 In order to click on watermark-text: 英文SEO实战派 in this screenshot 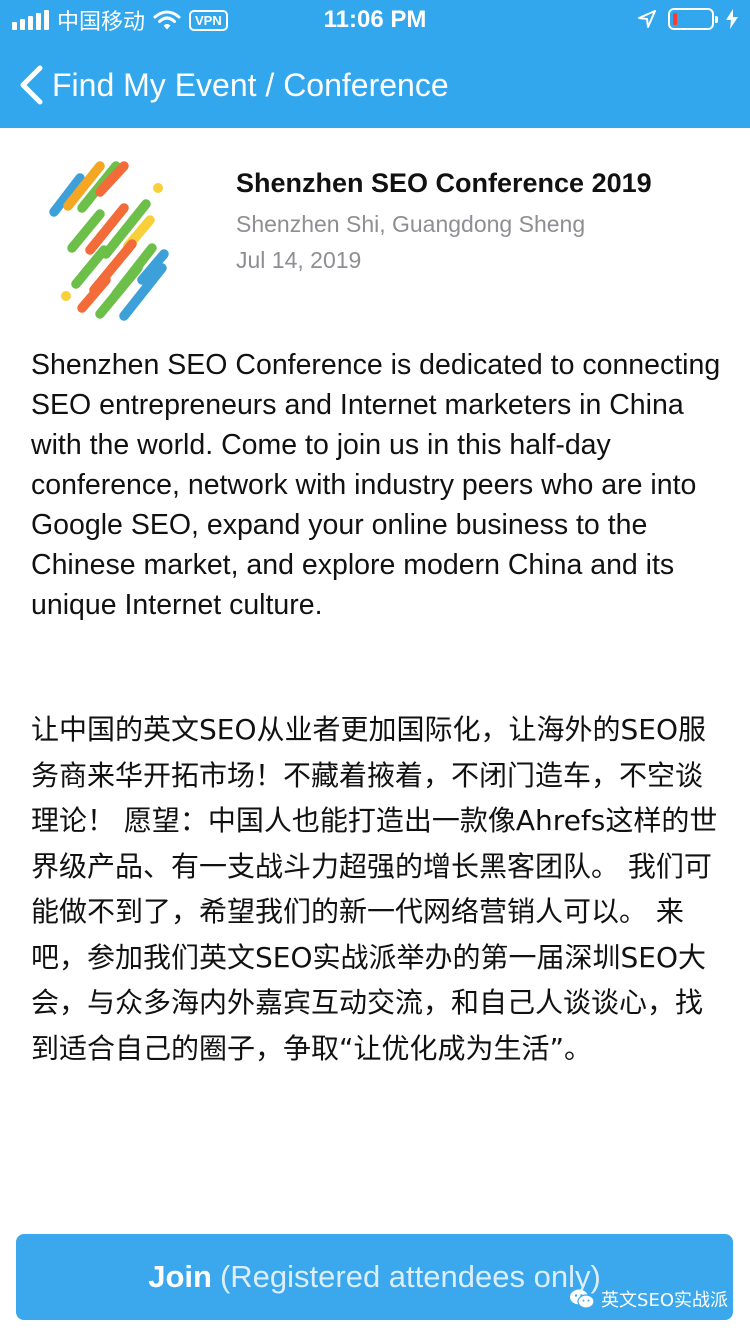, I will do `click(664, 1300)`.